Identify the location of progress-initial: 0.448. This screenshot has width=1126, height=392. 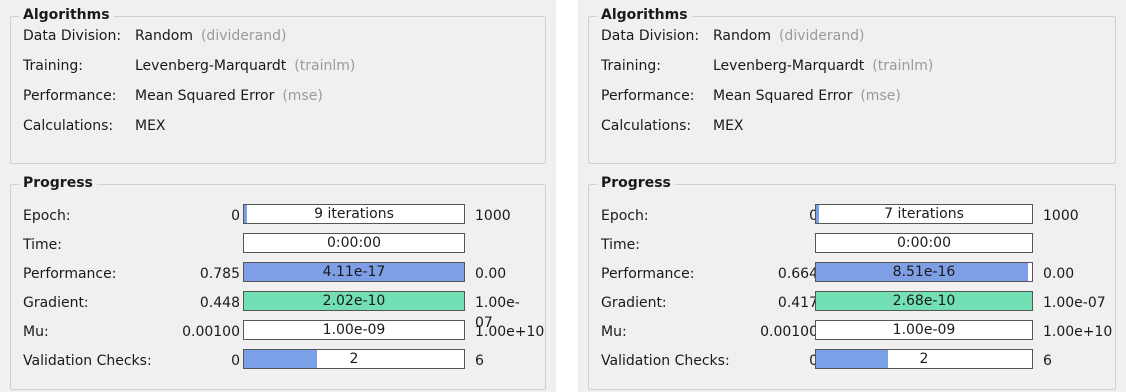
(219, 303).